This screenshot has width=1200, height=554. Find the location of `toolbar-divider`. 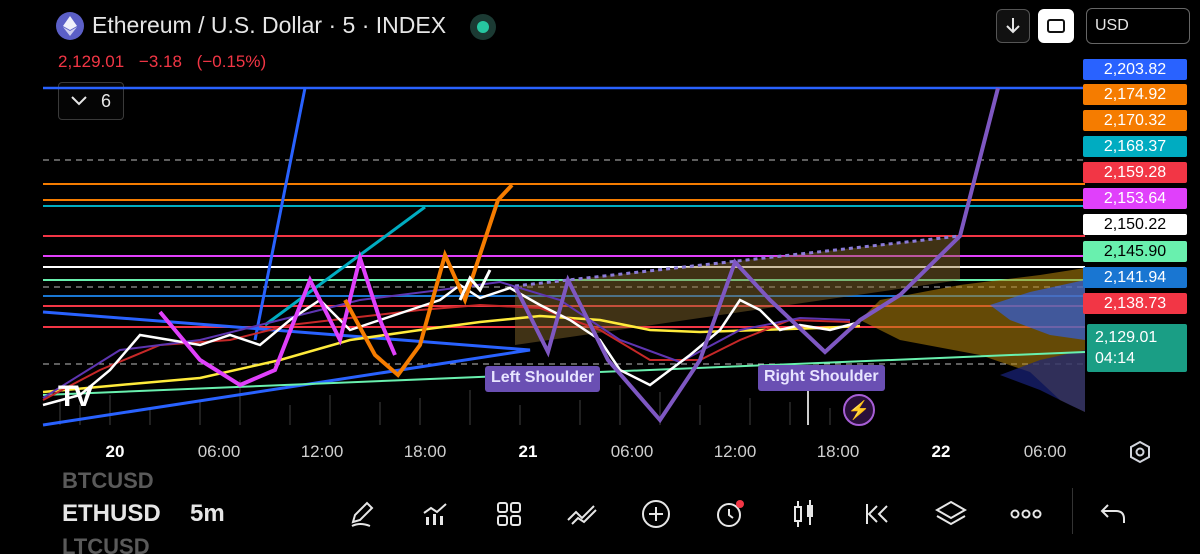

toolbar-divider is located at coordinates (1072, 511).